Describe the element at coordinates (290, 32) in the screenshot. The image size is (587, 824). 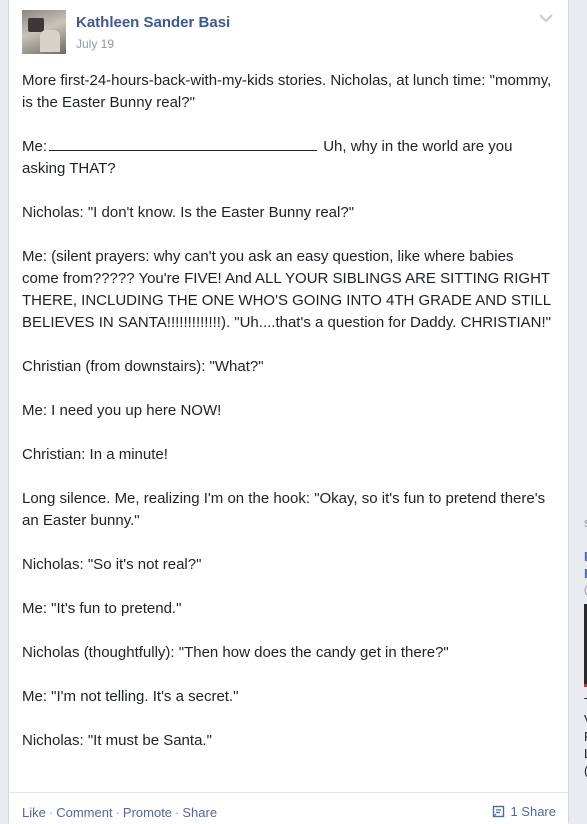
I see `post-header: Kathleen Sander Basi July 19` at that location.